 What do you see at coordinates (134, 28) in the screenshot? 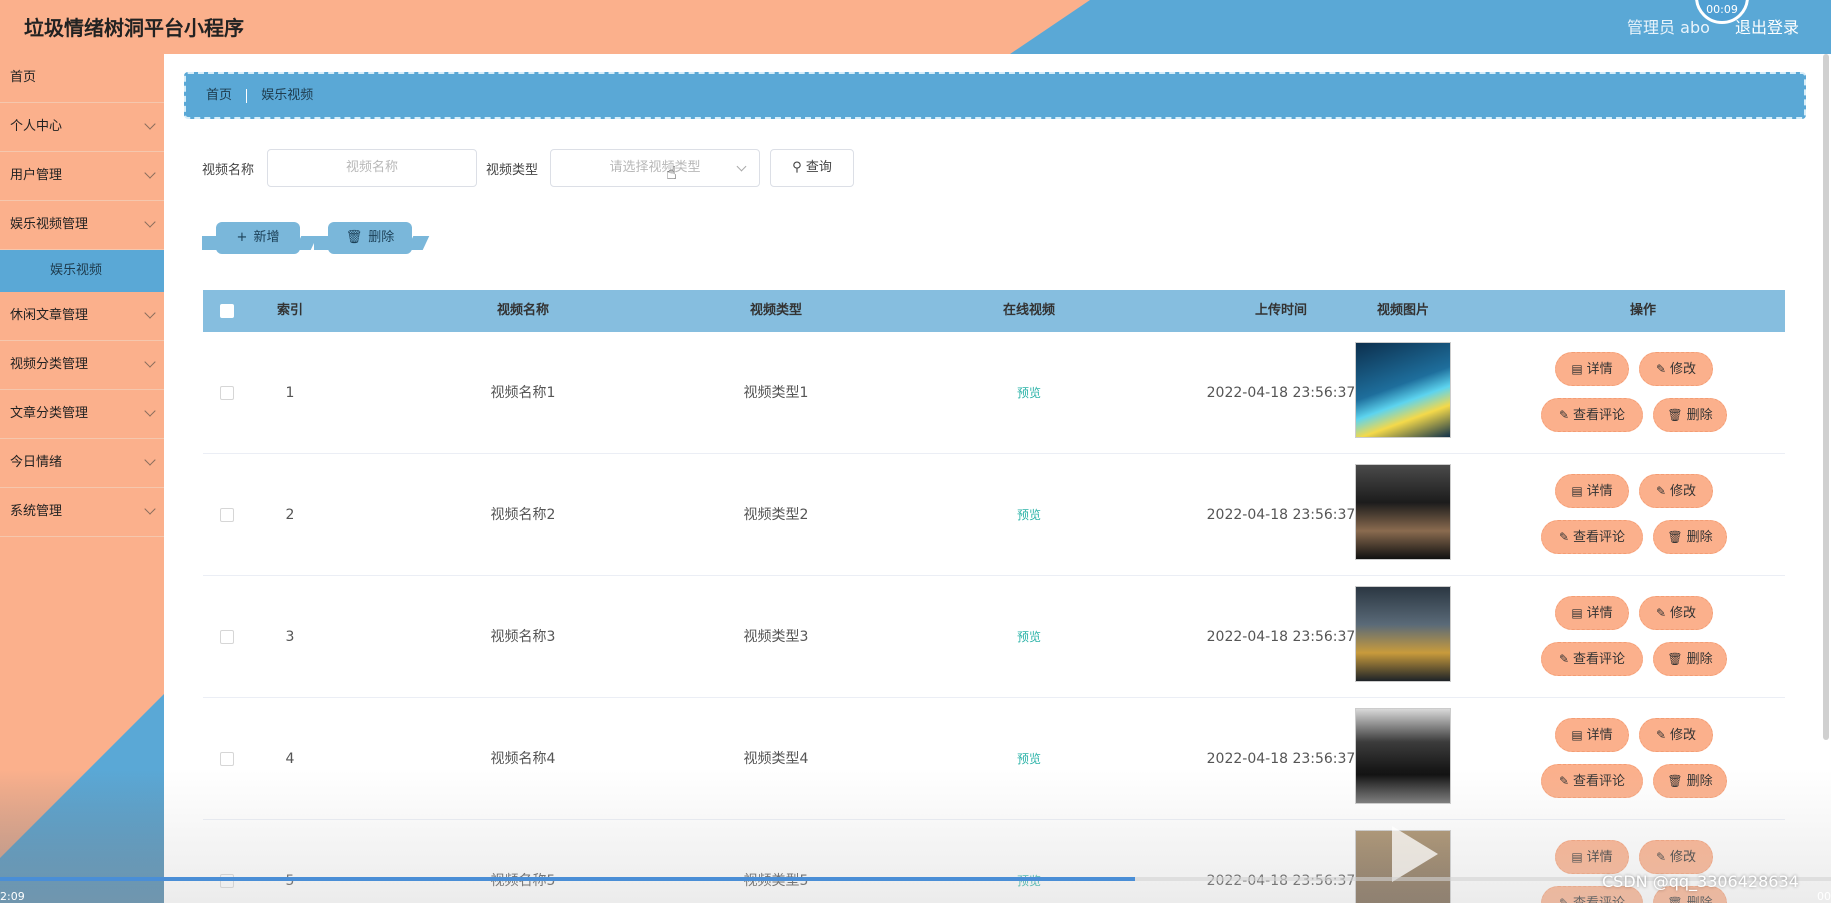
I see `app-title: 垃圾情绪树洞平台小程序` at bounding box center [134, 28].